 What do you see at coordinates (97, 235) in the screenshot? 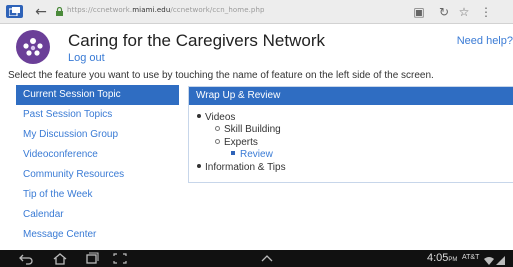
I see `sidebar-item-message-center: Message Center` at bounding box center [97, 235].